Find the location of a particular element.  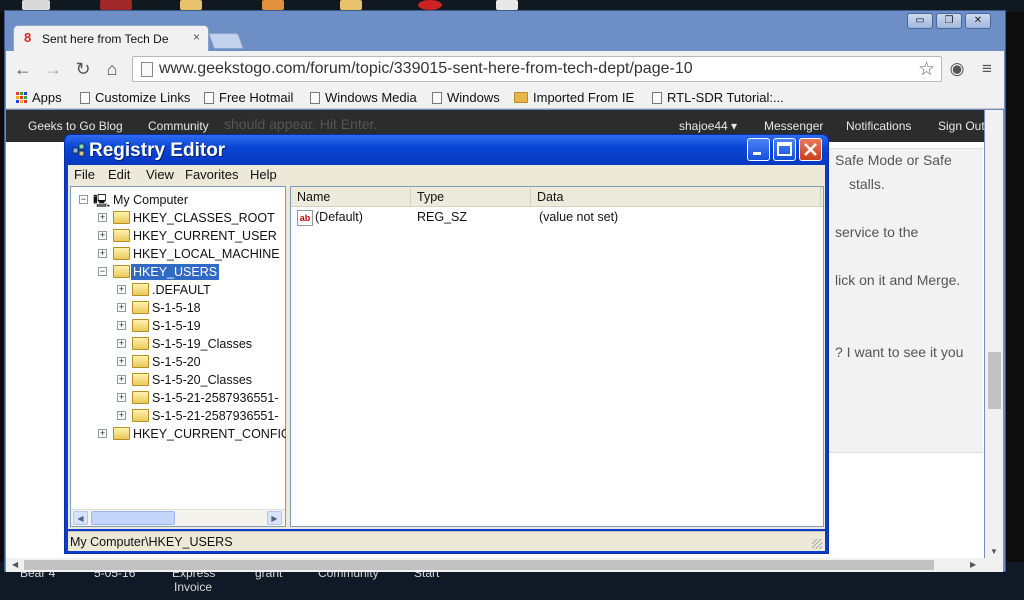

forward-arrow-icon: → is located at coordinates (53, 69).